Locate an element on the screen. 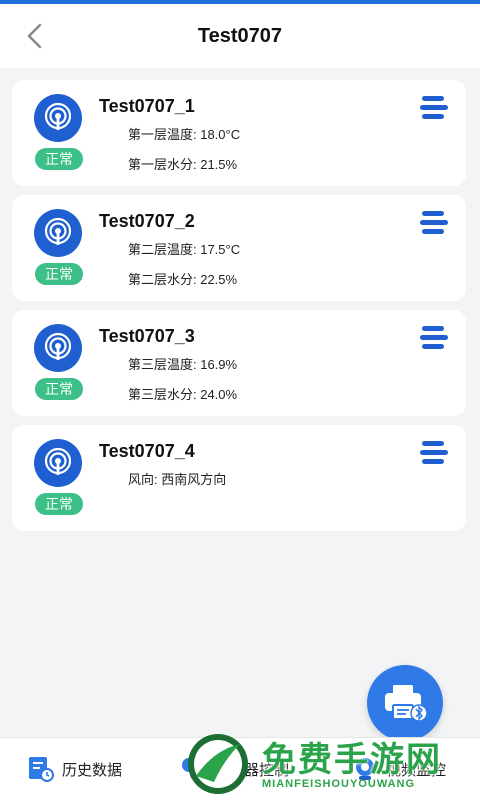 This screenshot has height=800, width=480. nav-relay-control-label: 继电器控制 is located at coordinates (252, 770).